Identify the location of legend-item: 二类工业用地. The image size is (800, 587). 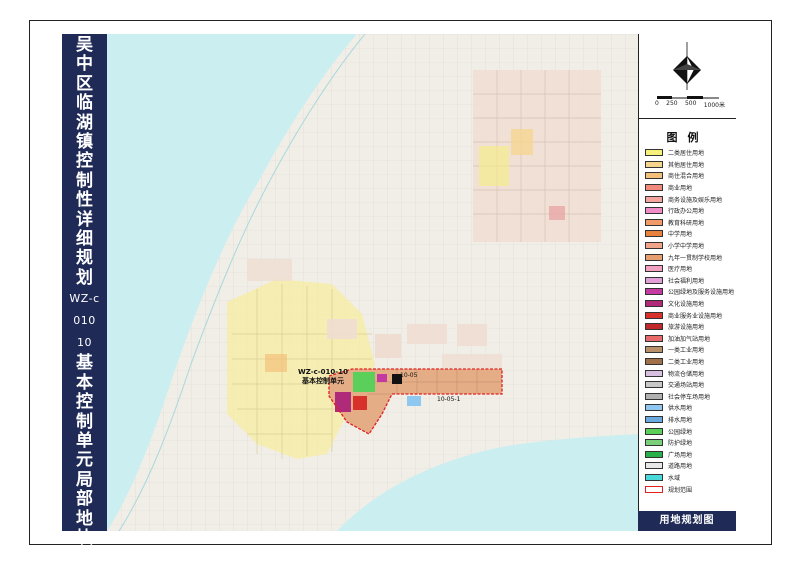
(690, 362).